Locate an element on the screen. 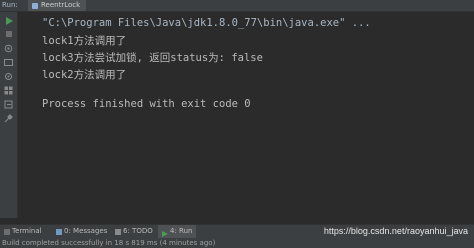 Image resolution: width=474 pixels, height=248 pixels. rerun-icon is located at coordinates (8, 21).